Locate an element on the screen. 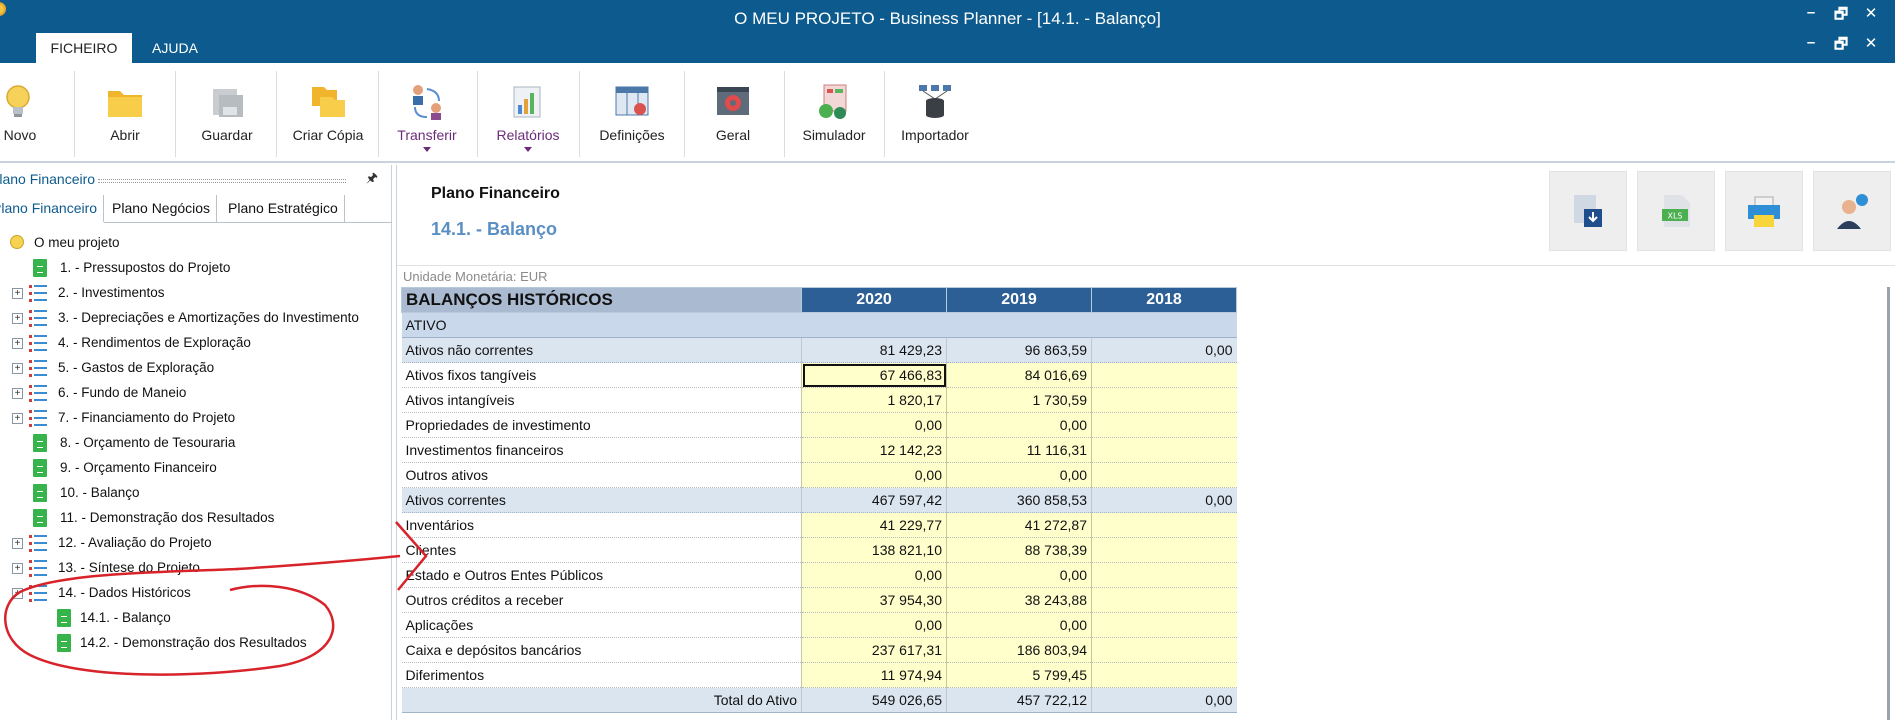  value-cell: 67 466,83 is located at coordinates (874, 375).